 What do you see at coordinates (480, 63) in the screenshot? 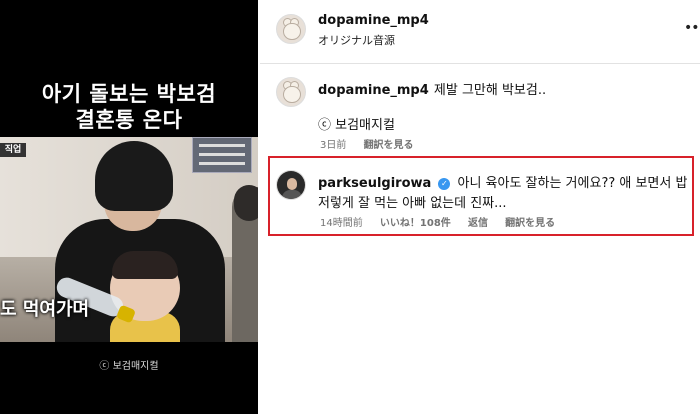
I see `header-divider` at bounding box center [480, 63].